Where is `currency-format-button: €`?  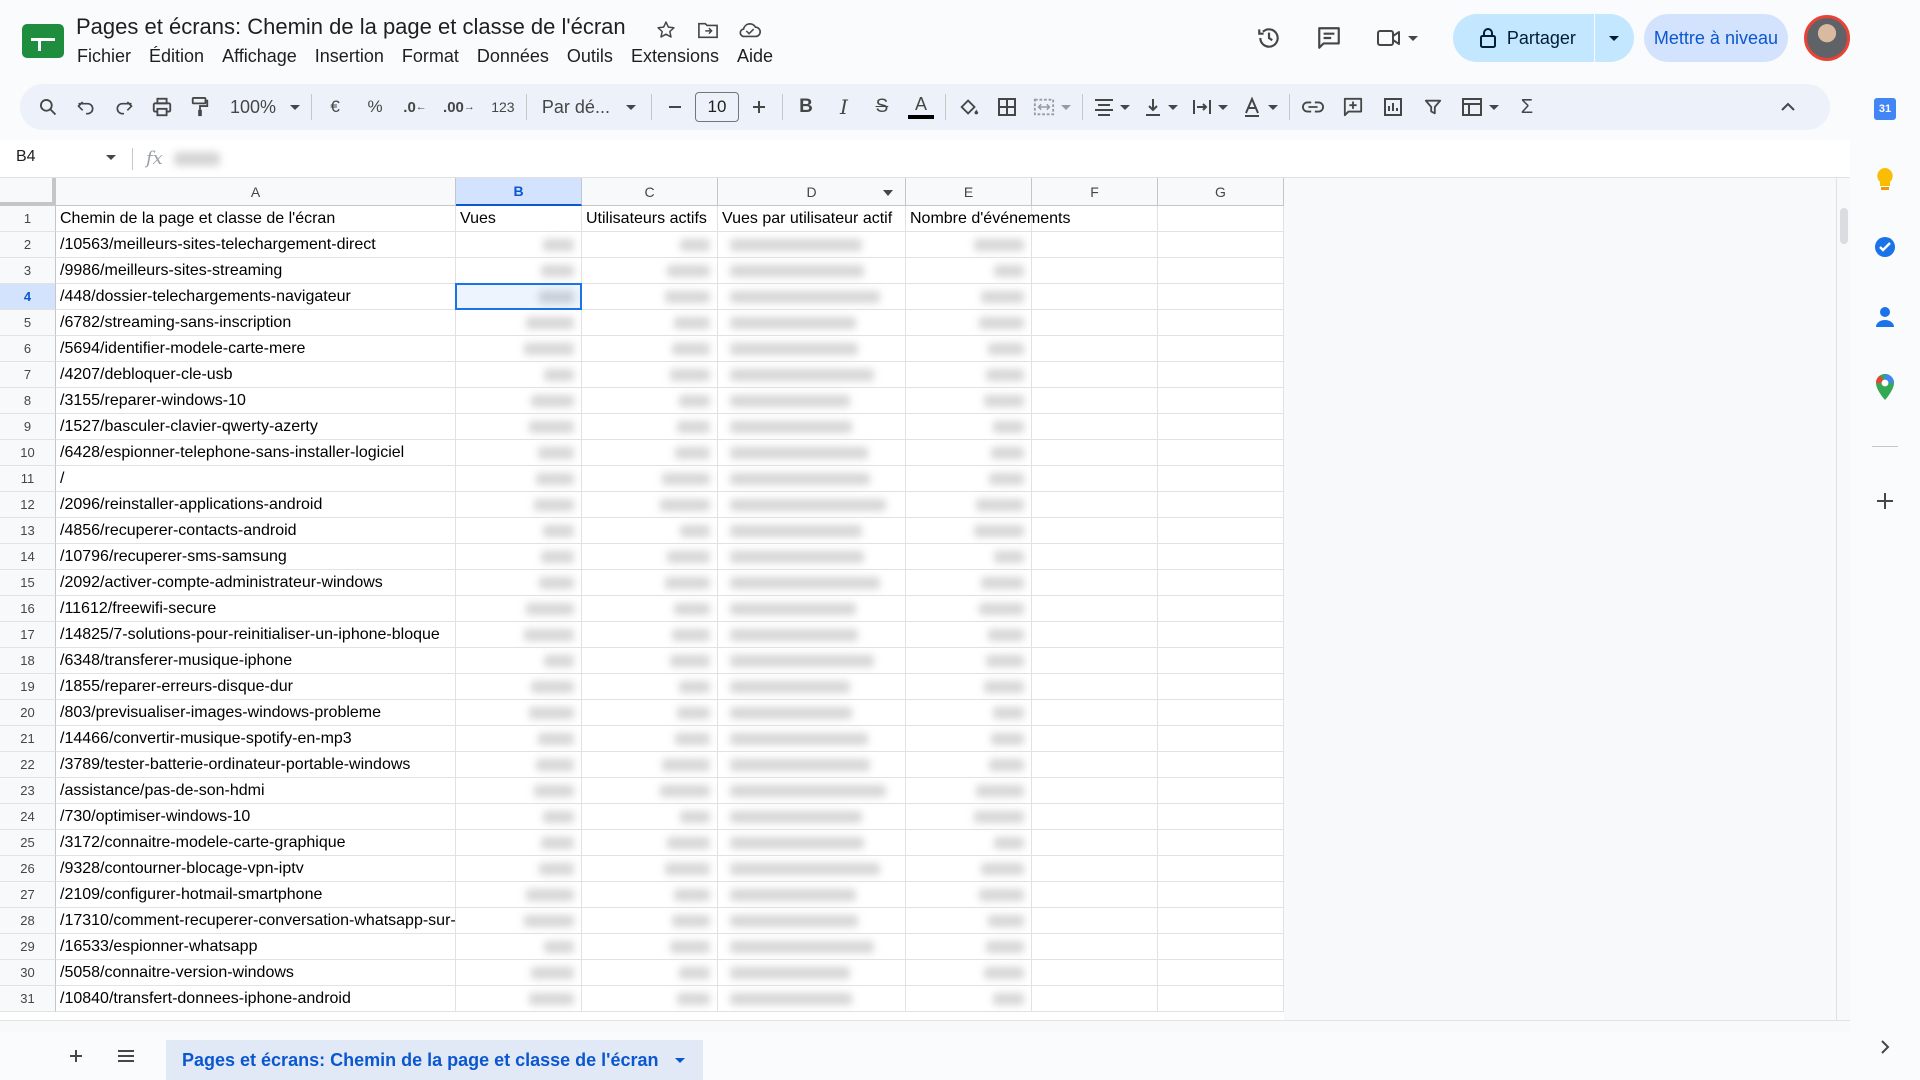
currency-format-button: € is located at coordinates (335, 107).